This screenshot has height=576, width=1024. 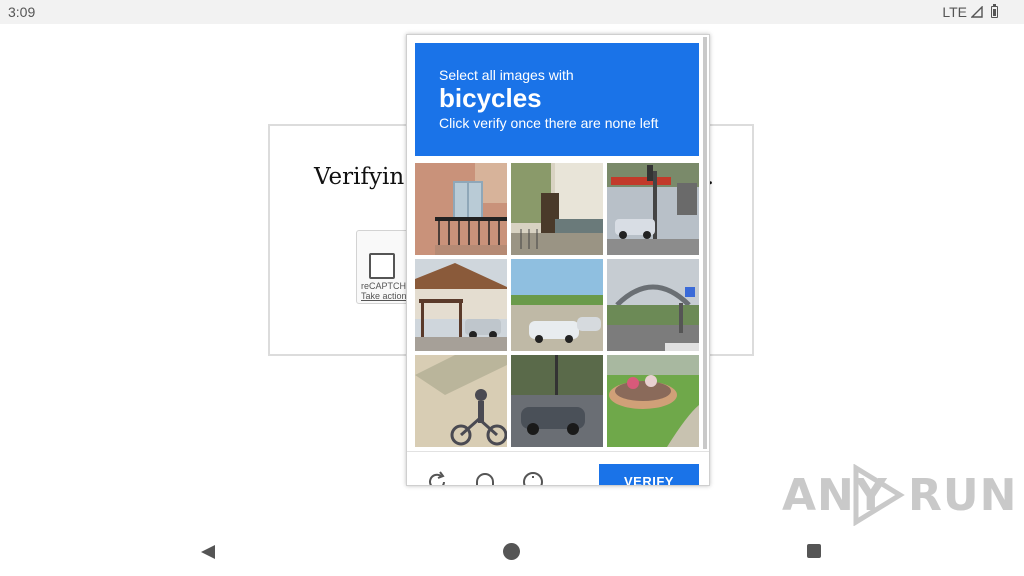 What do you see at coordinates (22, 12) in the screenshot?
I see `status-time: 3:09` at bounding box center [22, 12].